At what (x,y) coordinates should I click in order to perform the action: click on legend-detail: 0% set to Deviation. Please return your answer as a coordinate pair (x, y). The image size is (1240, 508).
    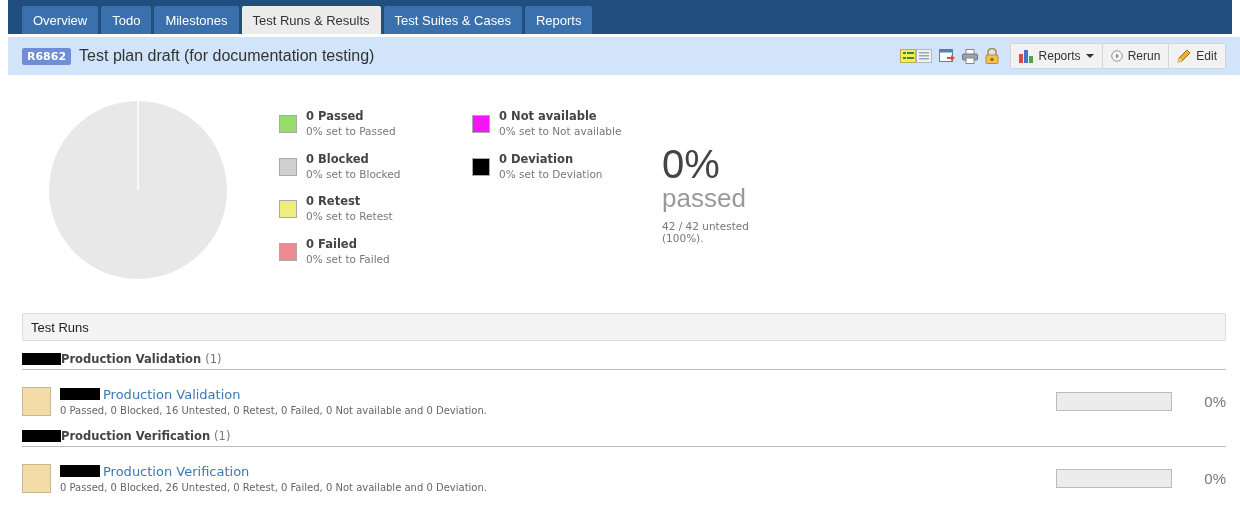
    Looking at the image, I should click on (551, 173).